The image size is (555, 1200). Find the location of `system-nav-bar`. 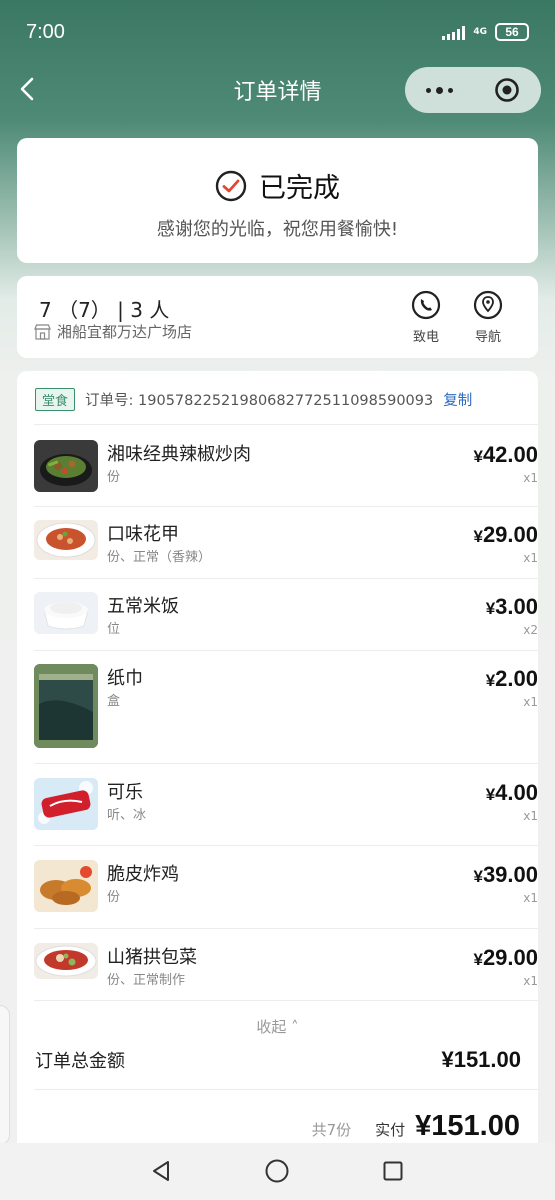

system-nav-bar is located at coordinates (277, 1171).